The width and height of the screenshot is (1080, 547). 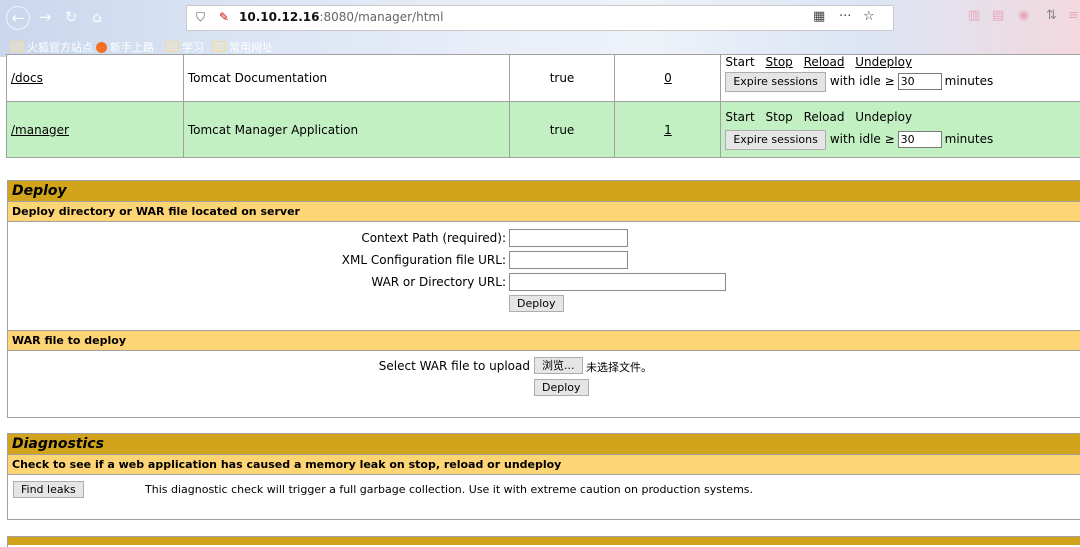 I want to click on find-leaks-button: Find leaks, so click(x=48, y=489).